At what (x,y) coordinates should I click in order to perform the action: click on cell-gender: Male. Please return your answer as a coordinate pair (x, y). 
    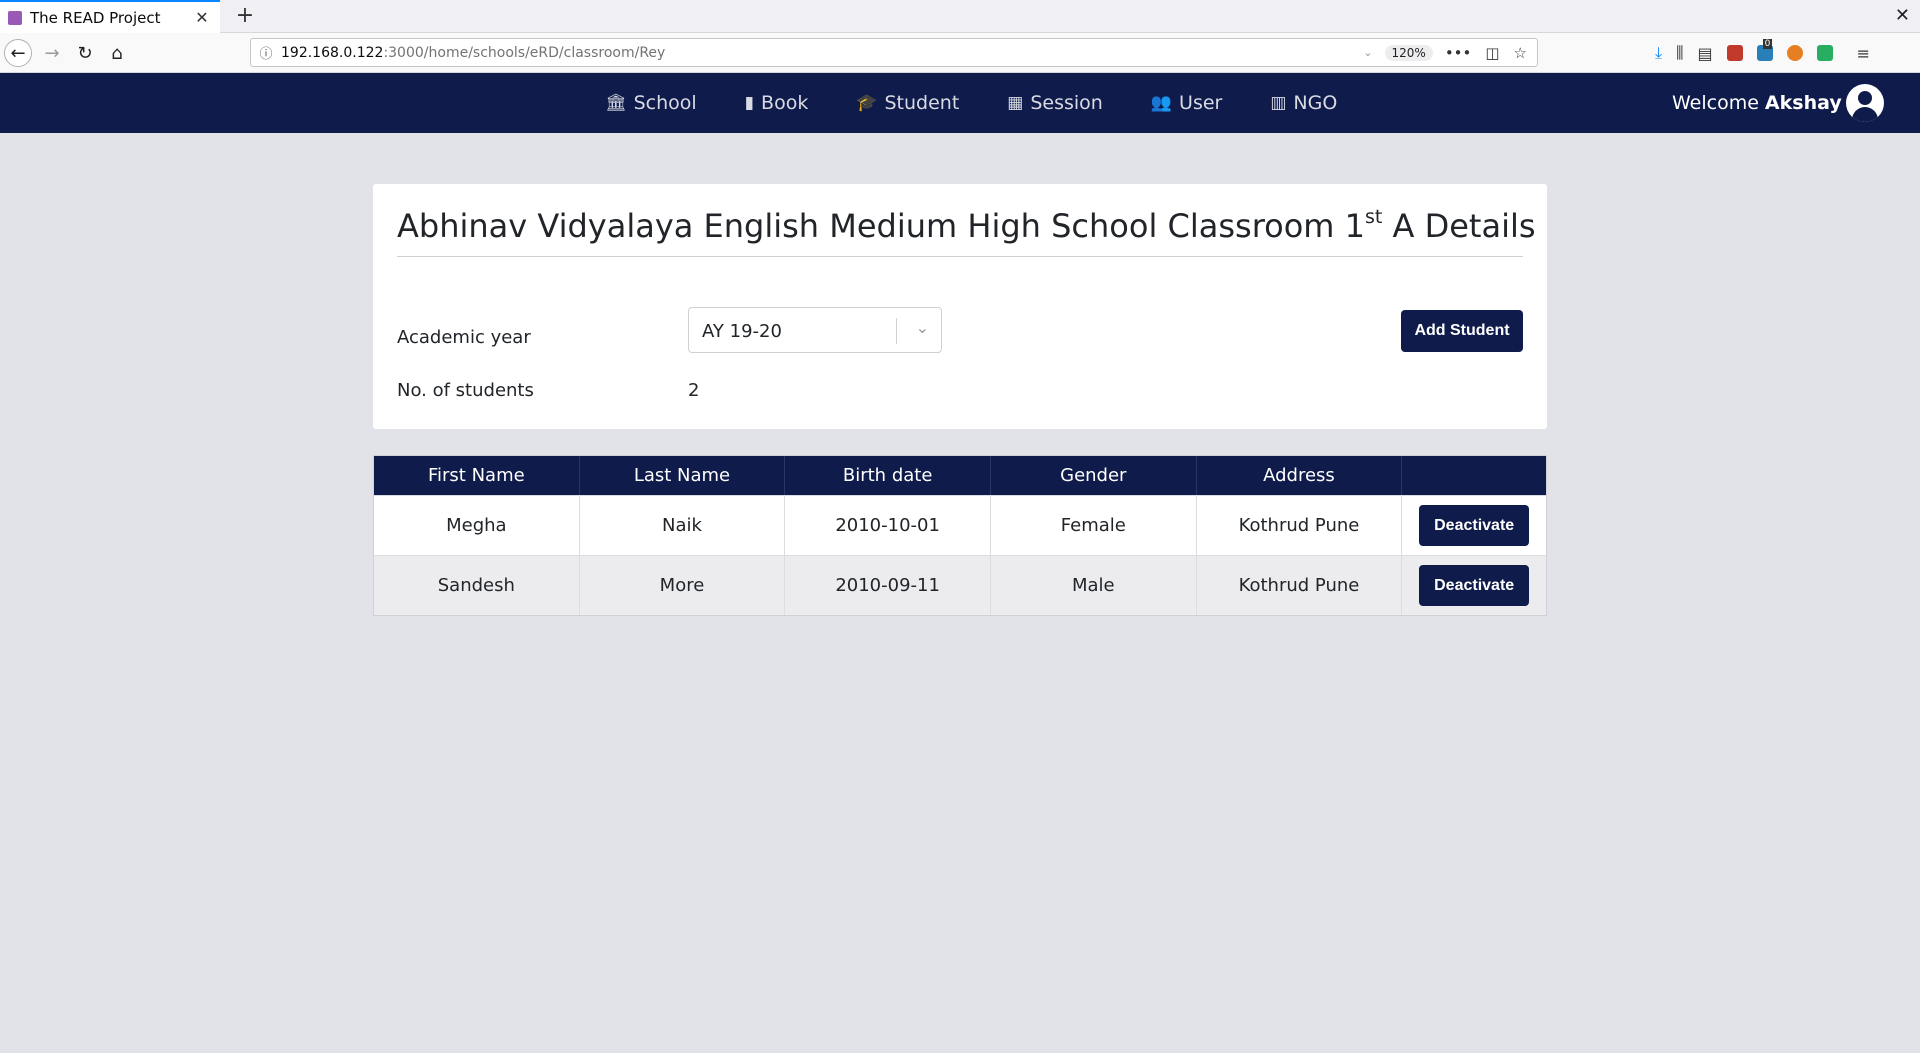
    Looking at the image, I should click on (1094, 585).